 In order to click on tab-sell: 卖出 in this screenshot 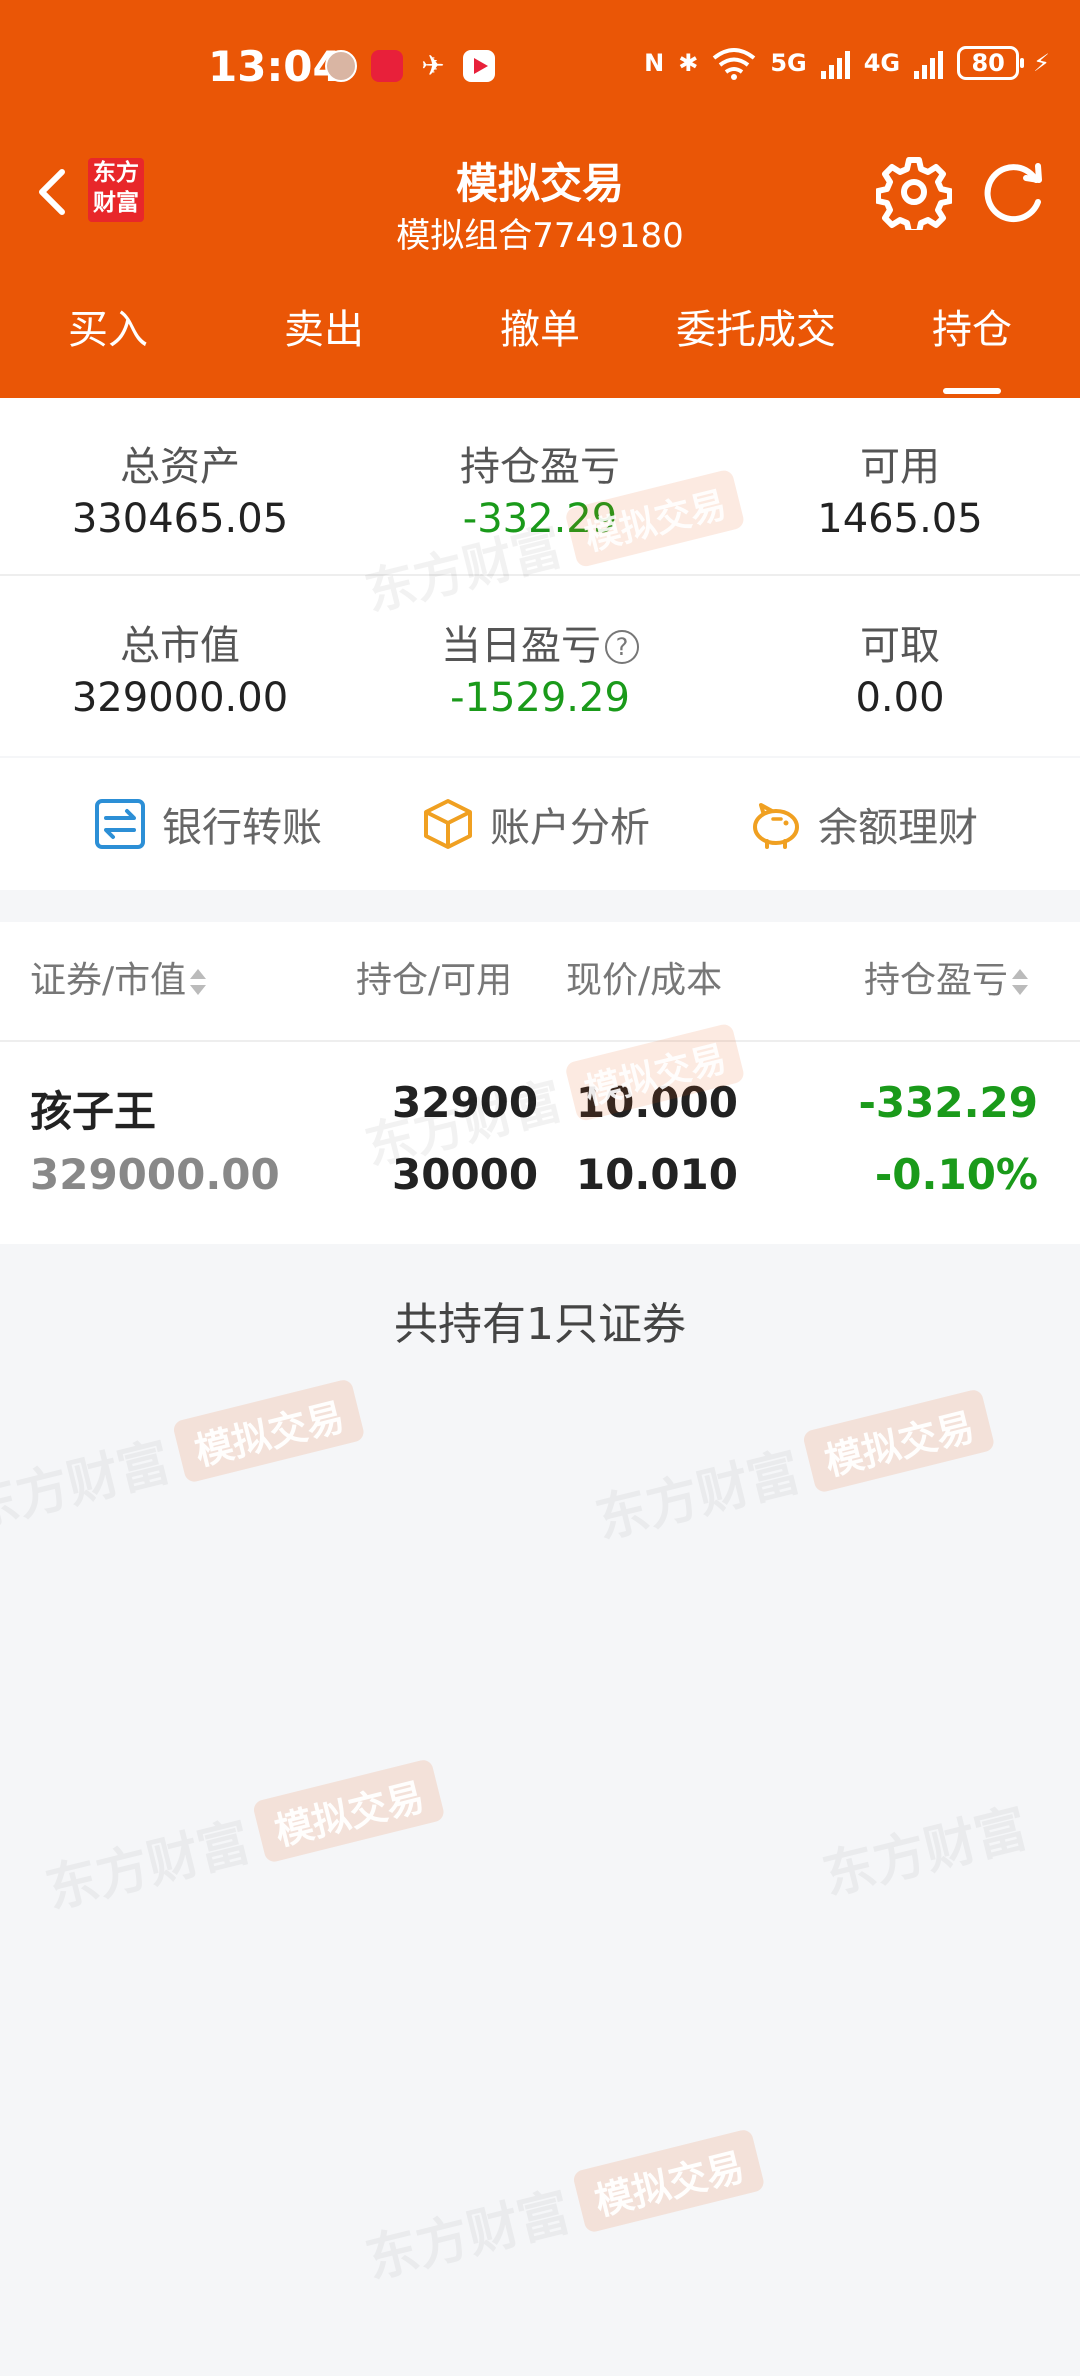, I will do `click(324, 344)`.